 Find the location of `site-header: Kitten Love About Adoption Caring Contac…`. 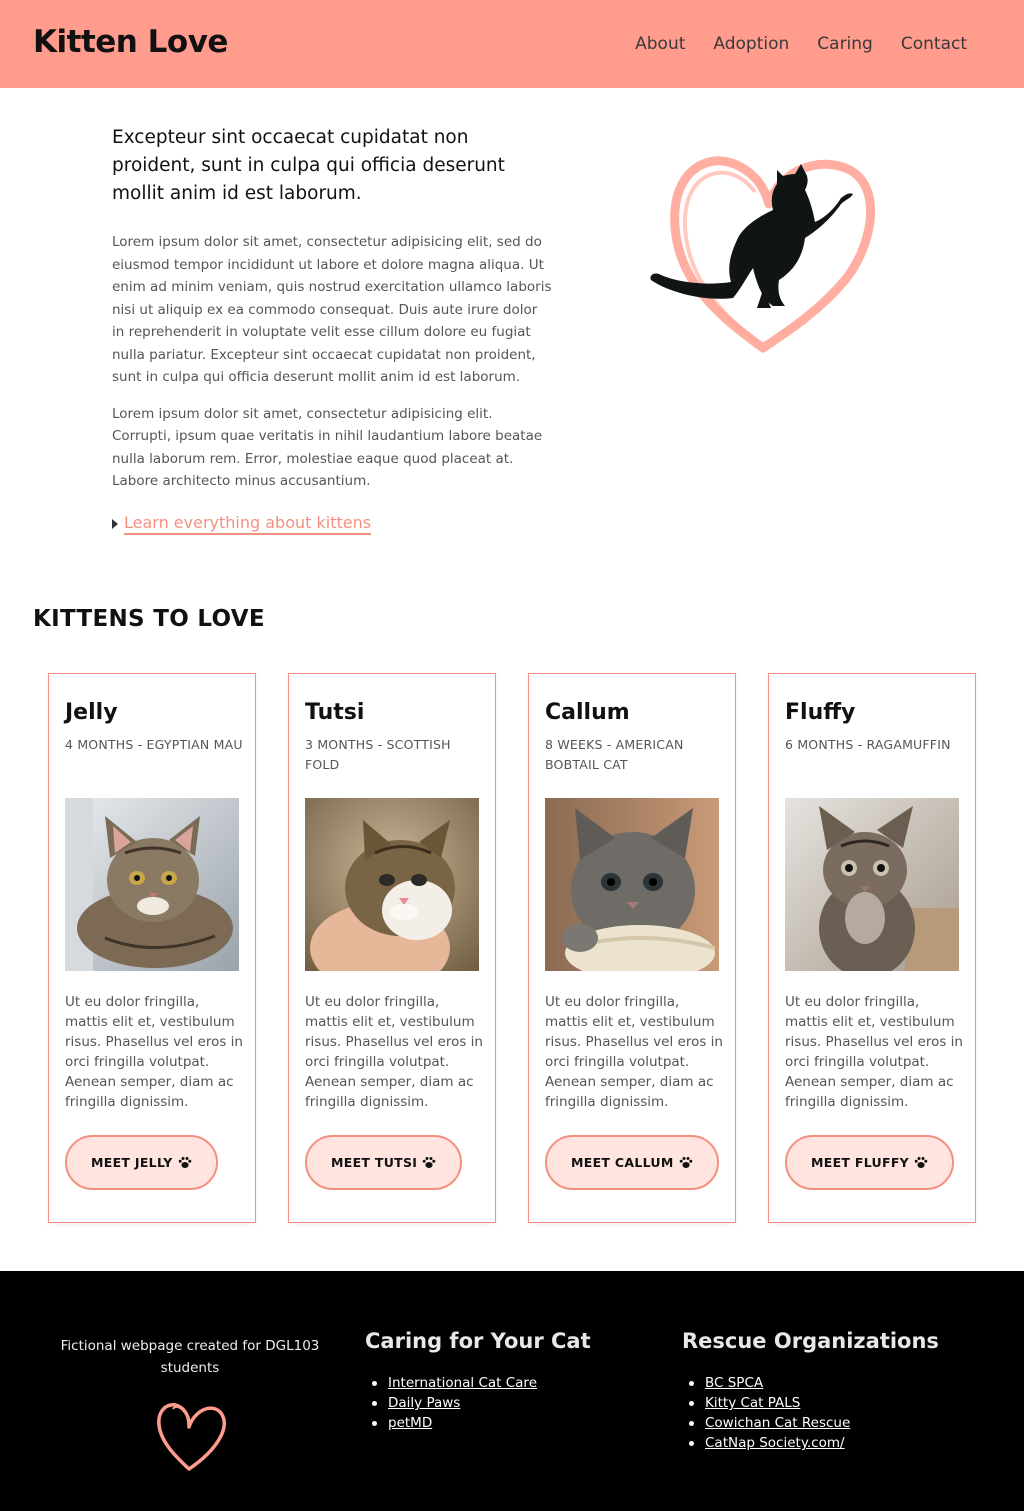

site-header: Kitten Love About Adoption Caring Contac… is located at coordinates (512, 44).